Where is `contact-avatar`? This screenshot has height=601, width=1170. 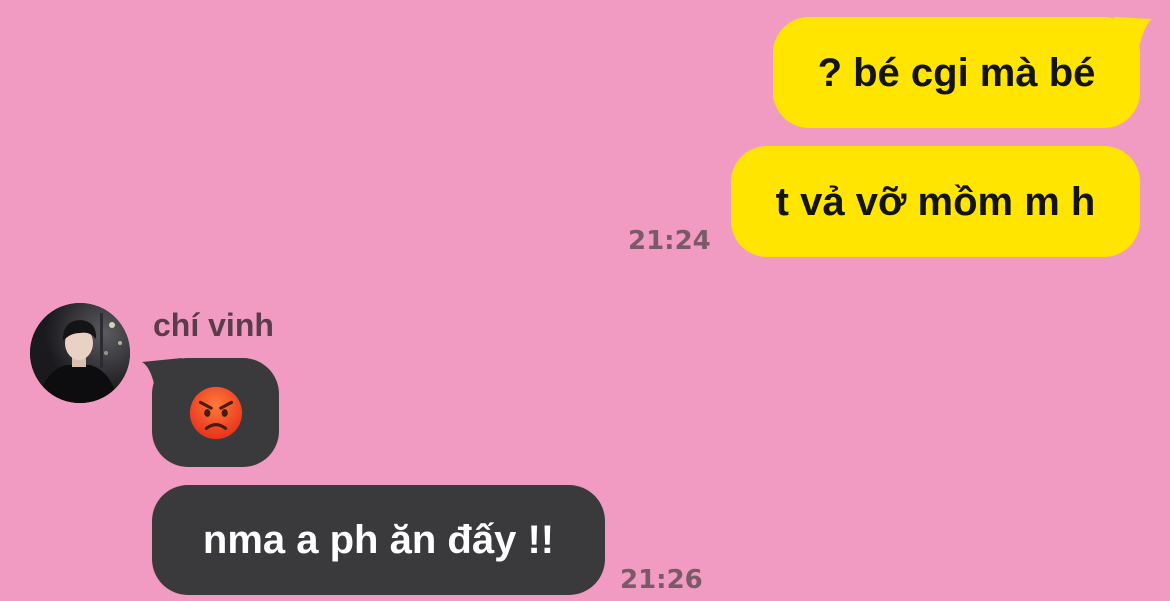
contact-avatar is located at coordinates (80, 353).